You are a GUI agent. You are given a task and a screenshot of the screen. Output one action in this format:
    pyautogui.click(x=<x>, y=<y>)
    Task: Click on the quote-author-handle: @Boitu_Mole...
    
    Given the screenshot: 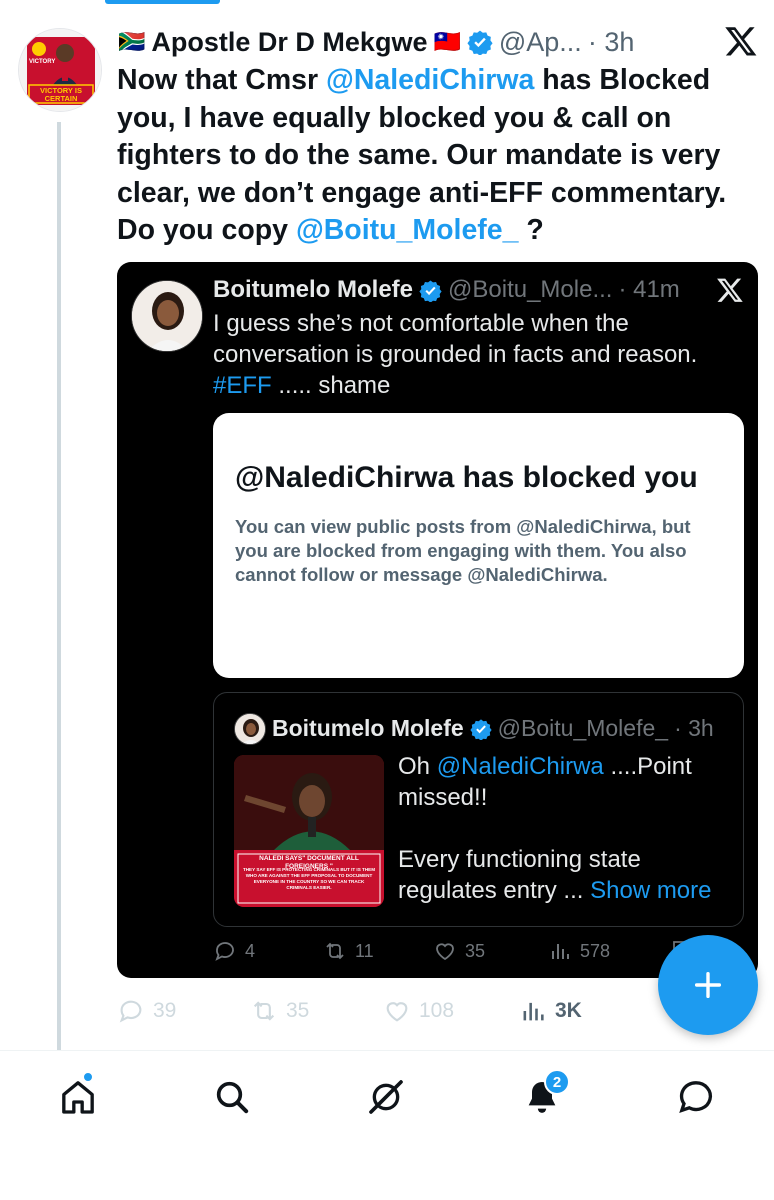 What is the action you would take?
    pyautogui.click(x=530, y=289)
    